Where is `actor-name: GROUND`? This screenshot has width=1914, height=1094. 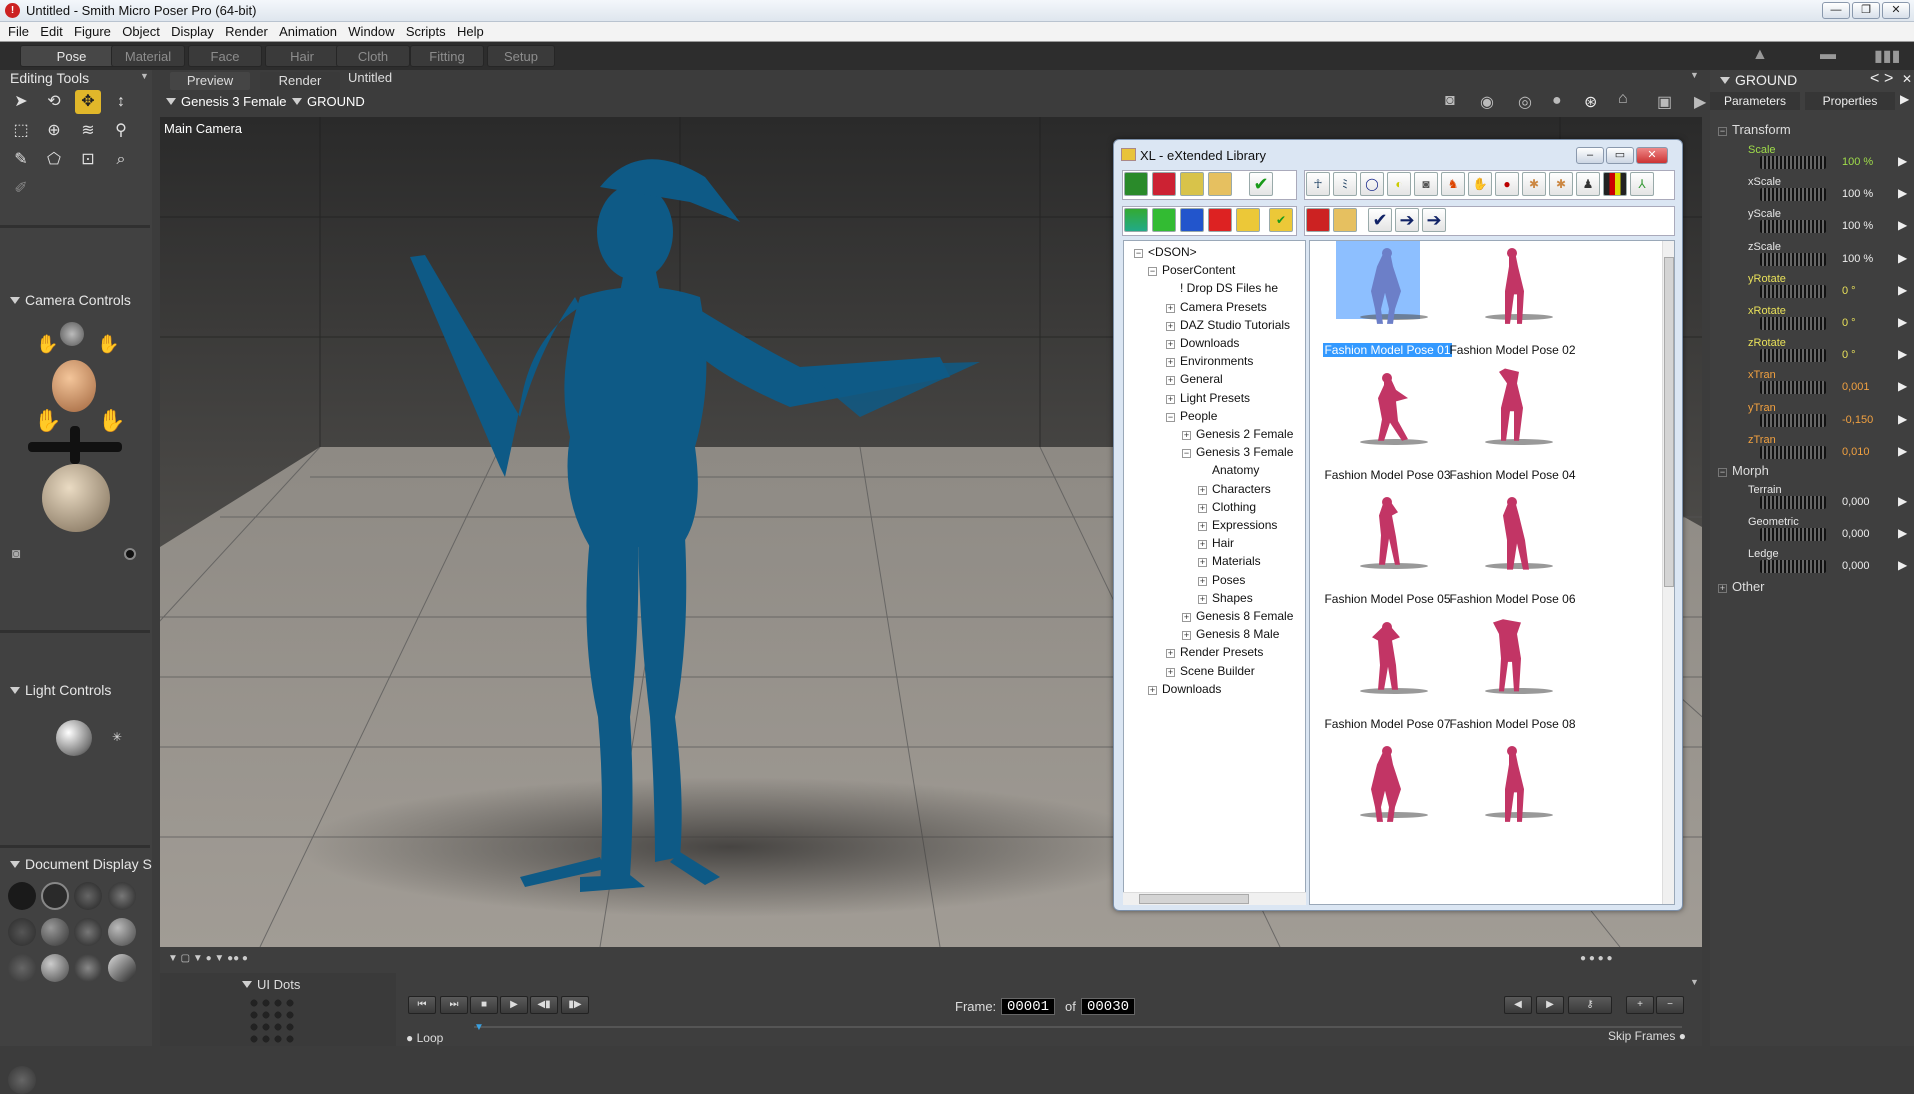 actor-name: GROUND is located at coordinates (1758, 80).